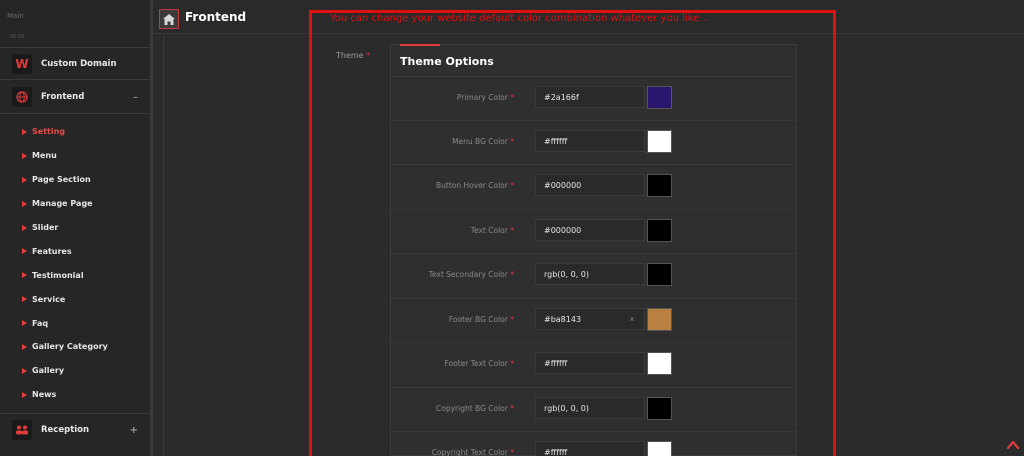  What do you see at coordinates (15, 16) in the screenshot?
I see `sidebar-section-label: Main` at bounding box center [15, 16].